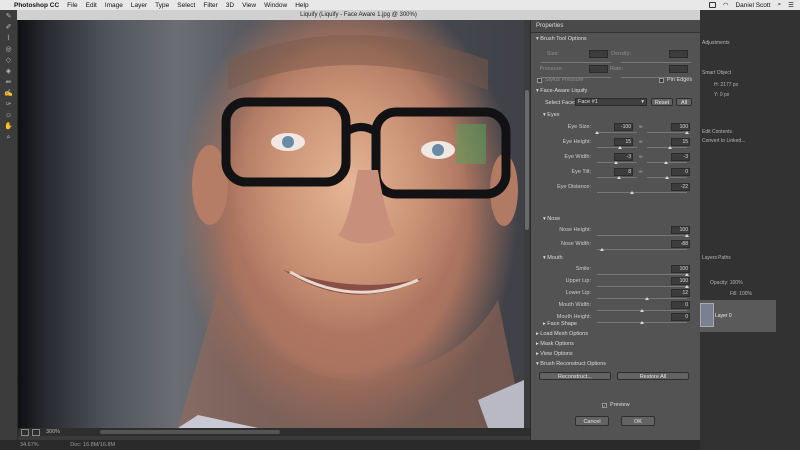 The width and height of the screenshot is (800, 450). Describe the element at coordinates (680, 317) in the screenshot. I see `mouth-height-input: 0` at that location.